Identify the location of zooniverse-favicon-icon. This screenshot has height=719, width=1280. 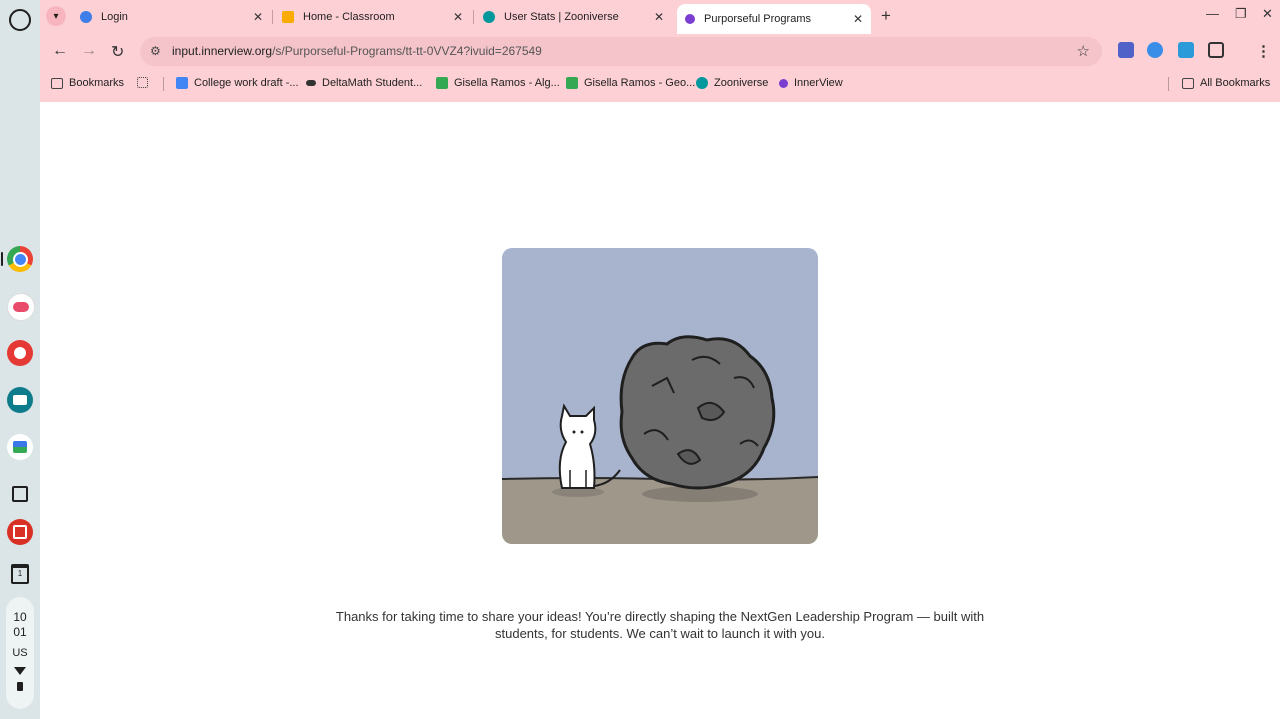
(489, 17).